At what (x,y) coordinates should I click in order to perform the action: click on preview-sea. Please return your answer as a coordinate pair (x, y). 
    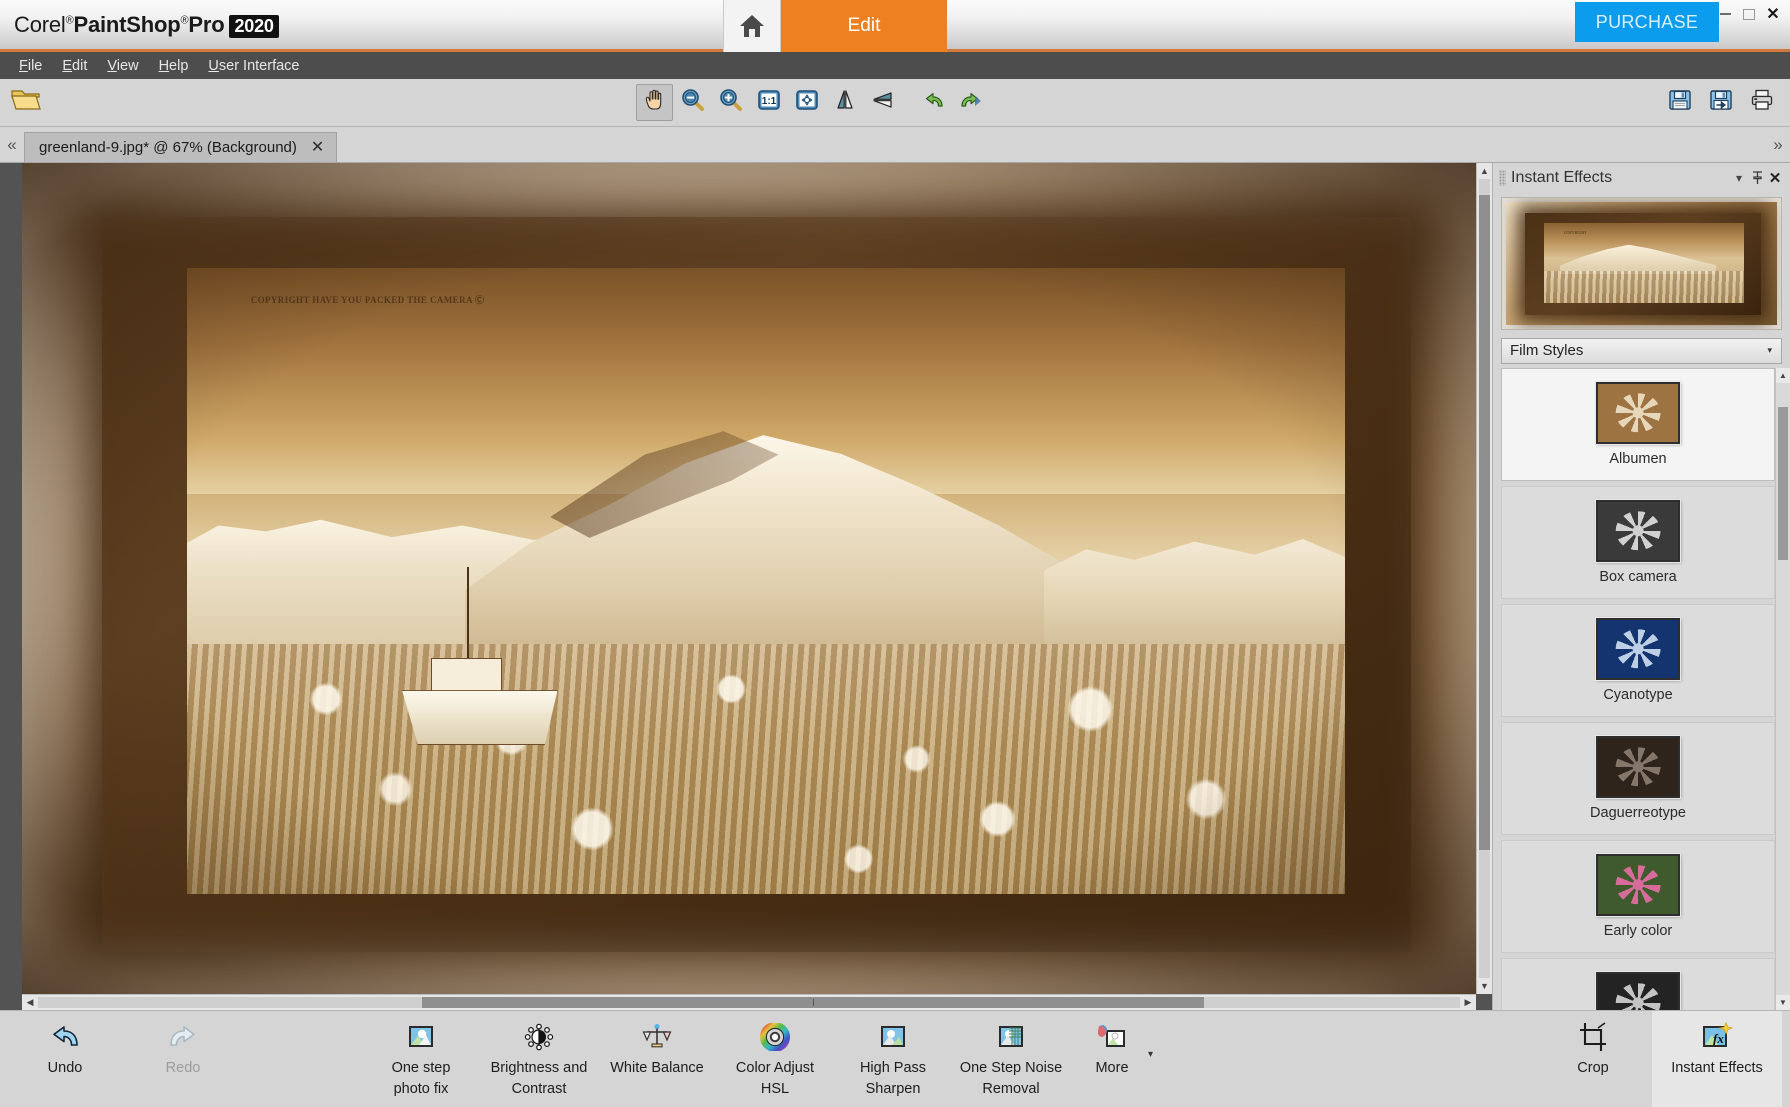
    Looking at the image, I should click on (1644, 286).